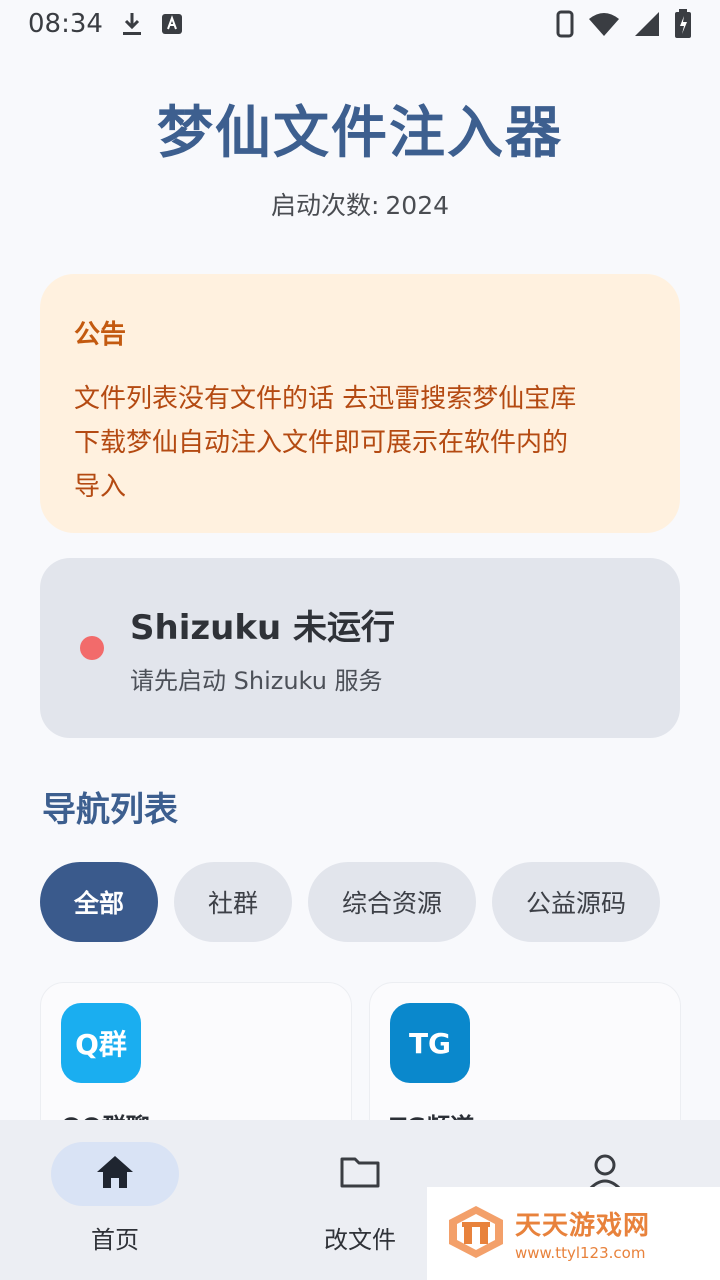 The width and height of the screenshot is (720, 1280). What do you see at coordinates (360, 24) in the screenshot?
I see `status-bar: 08:34` at bounding box center [360, 24].